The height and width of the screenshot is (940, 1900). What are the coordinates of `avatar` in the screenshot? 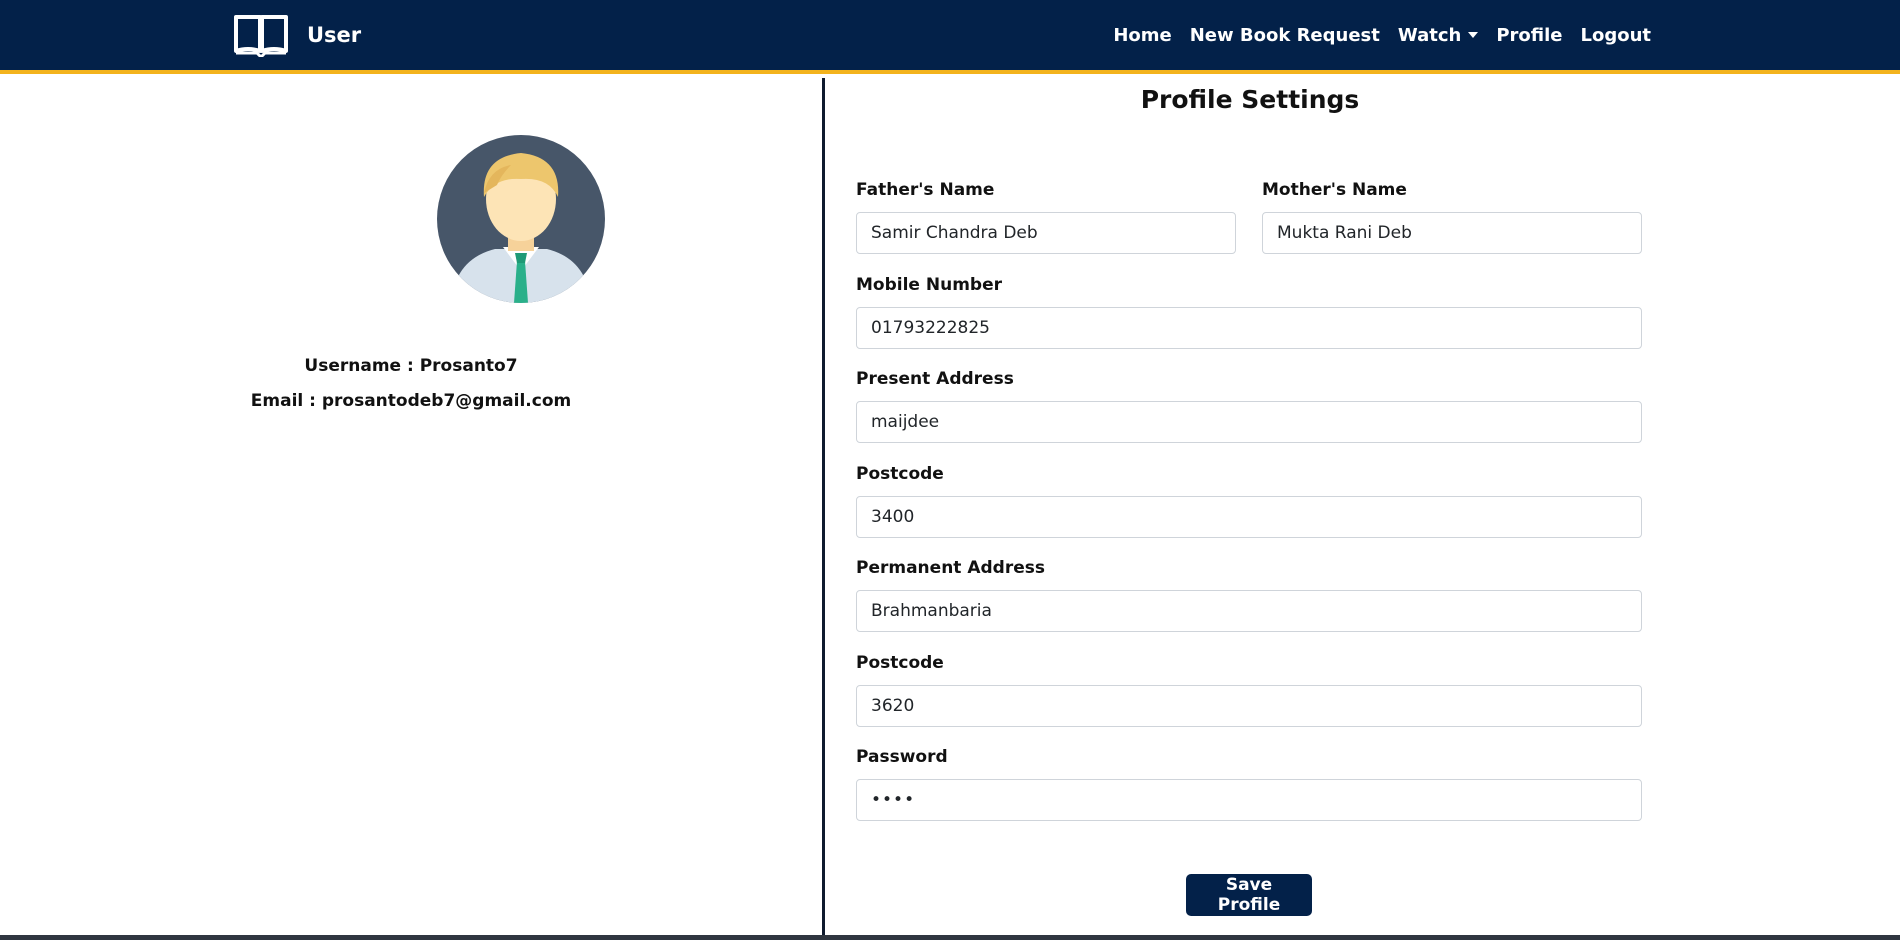 It's located at (521, 219).